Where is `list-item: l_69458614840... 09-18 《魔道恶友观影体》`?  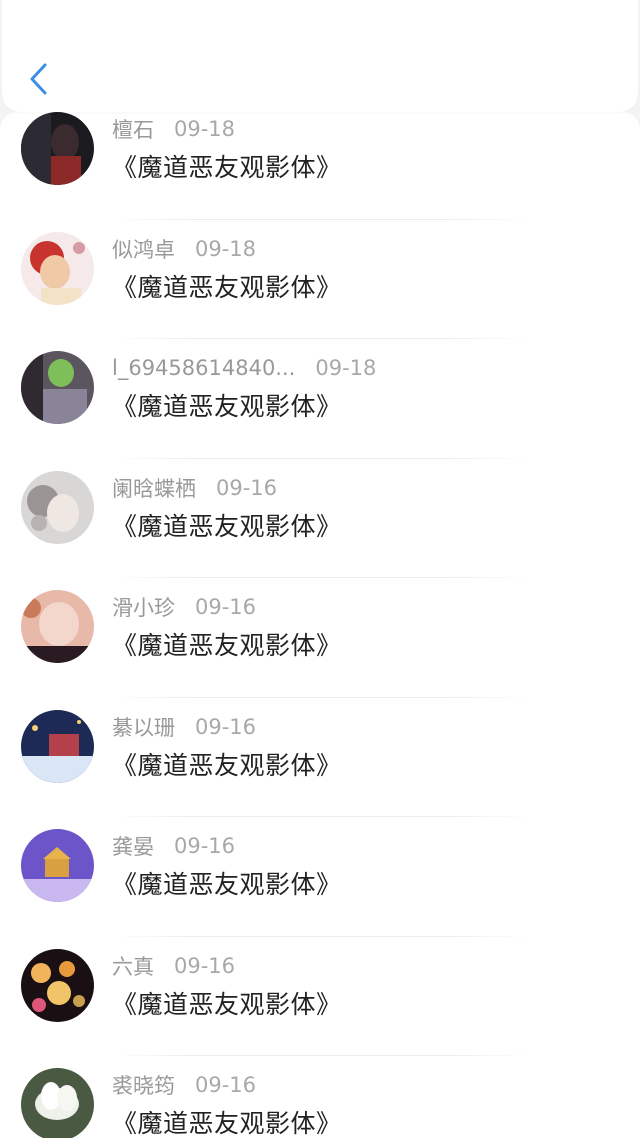
list-item: l_69458614840... 09-18 《魔道恶友观影体》 is located at coordinates (320, 399).